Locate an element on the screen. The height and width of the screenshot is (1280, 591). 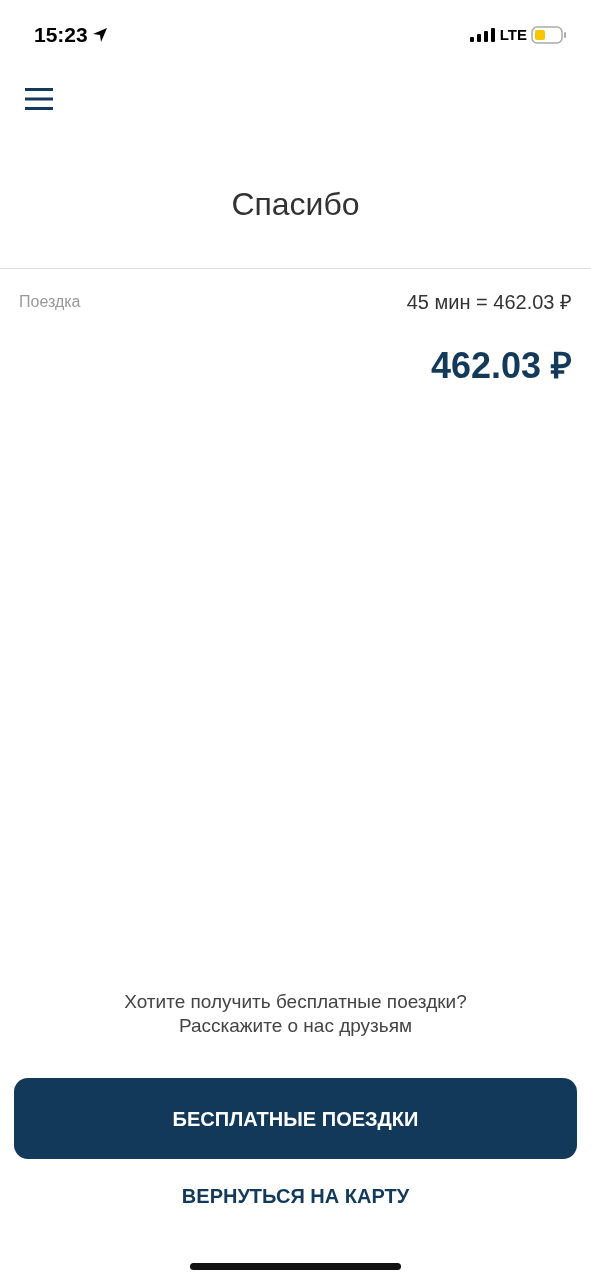
menu-icon is located at coordinates (39, 98).